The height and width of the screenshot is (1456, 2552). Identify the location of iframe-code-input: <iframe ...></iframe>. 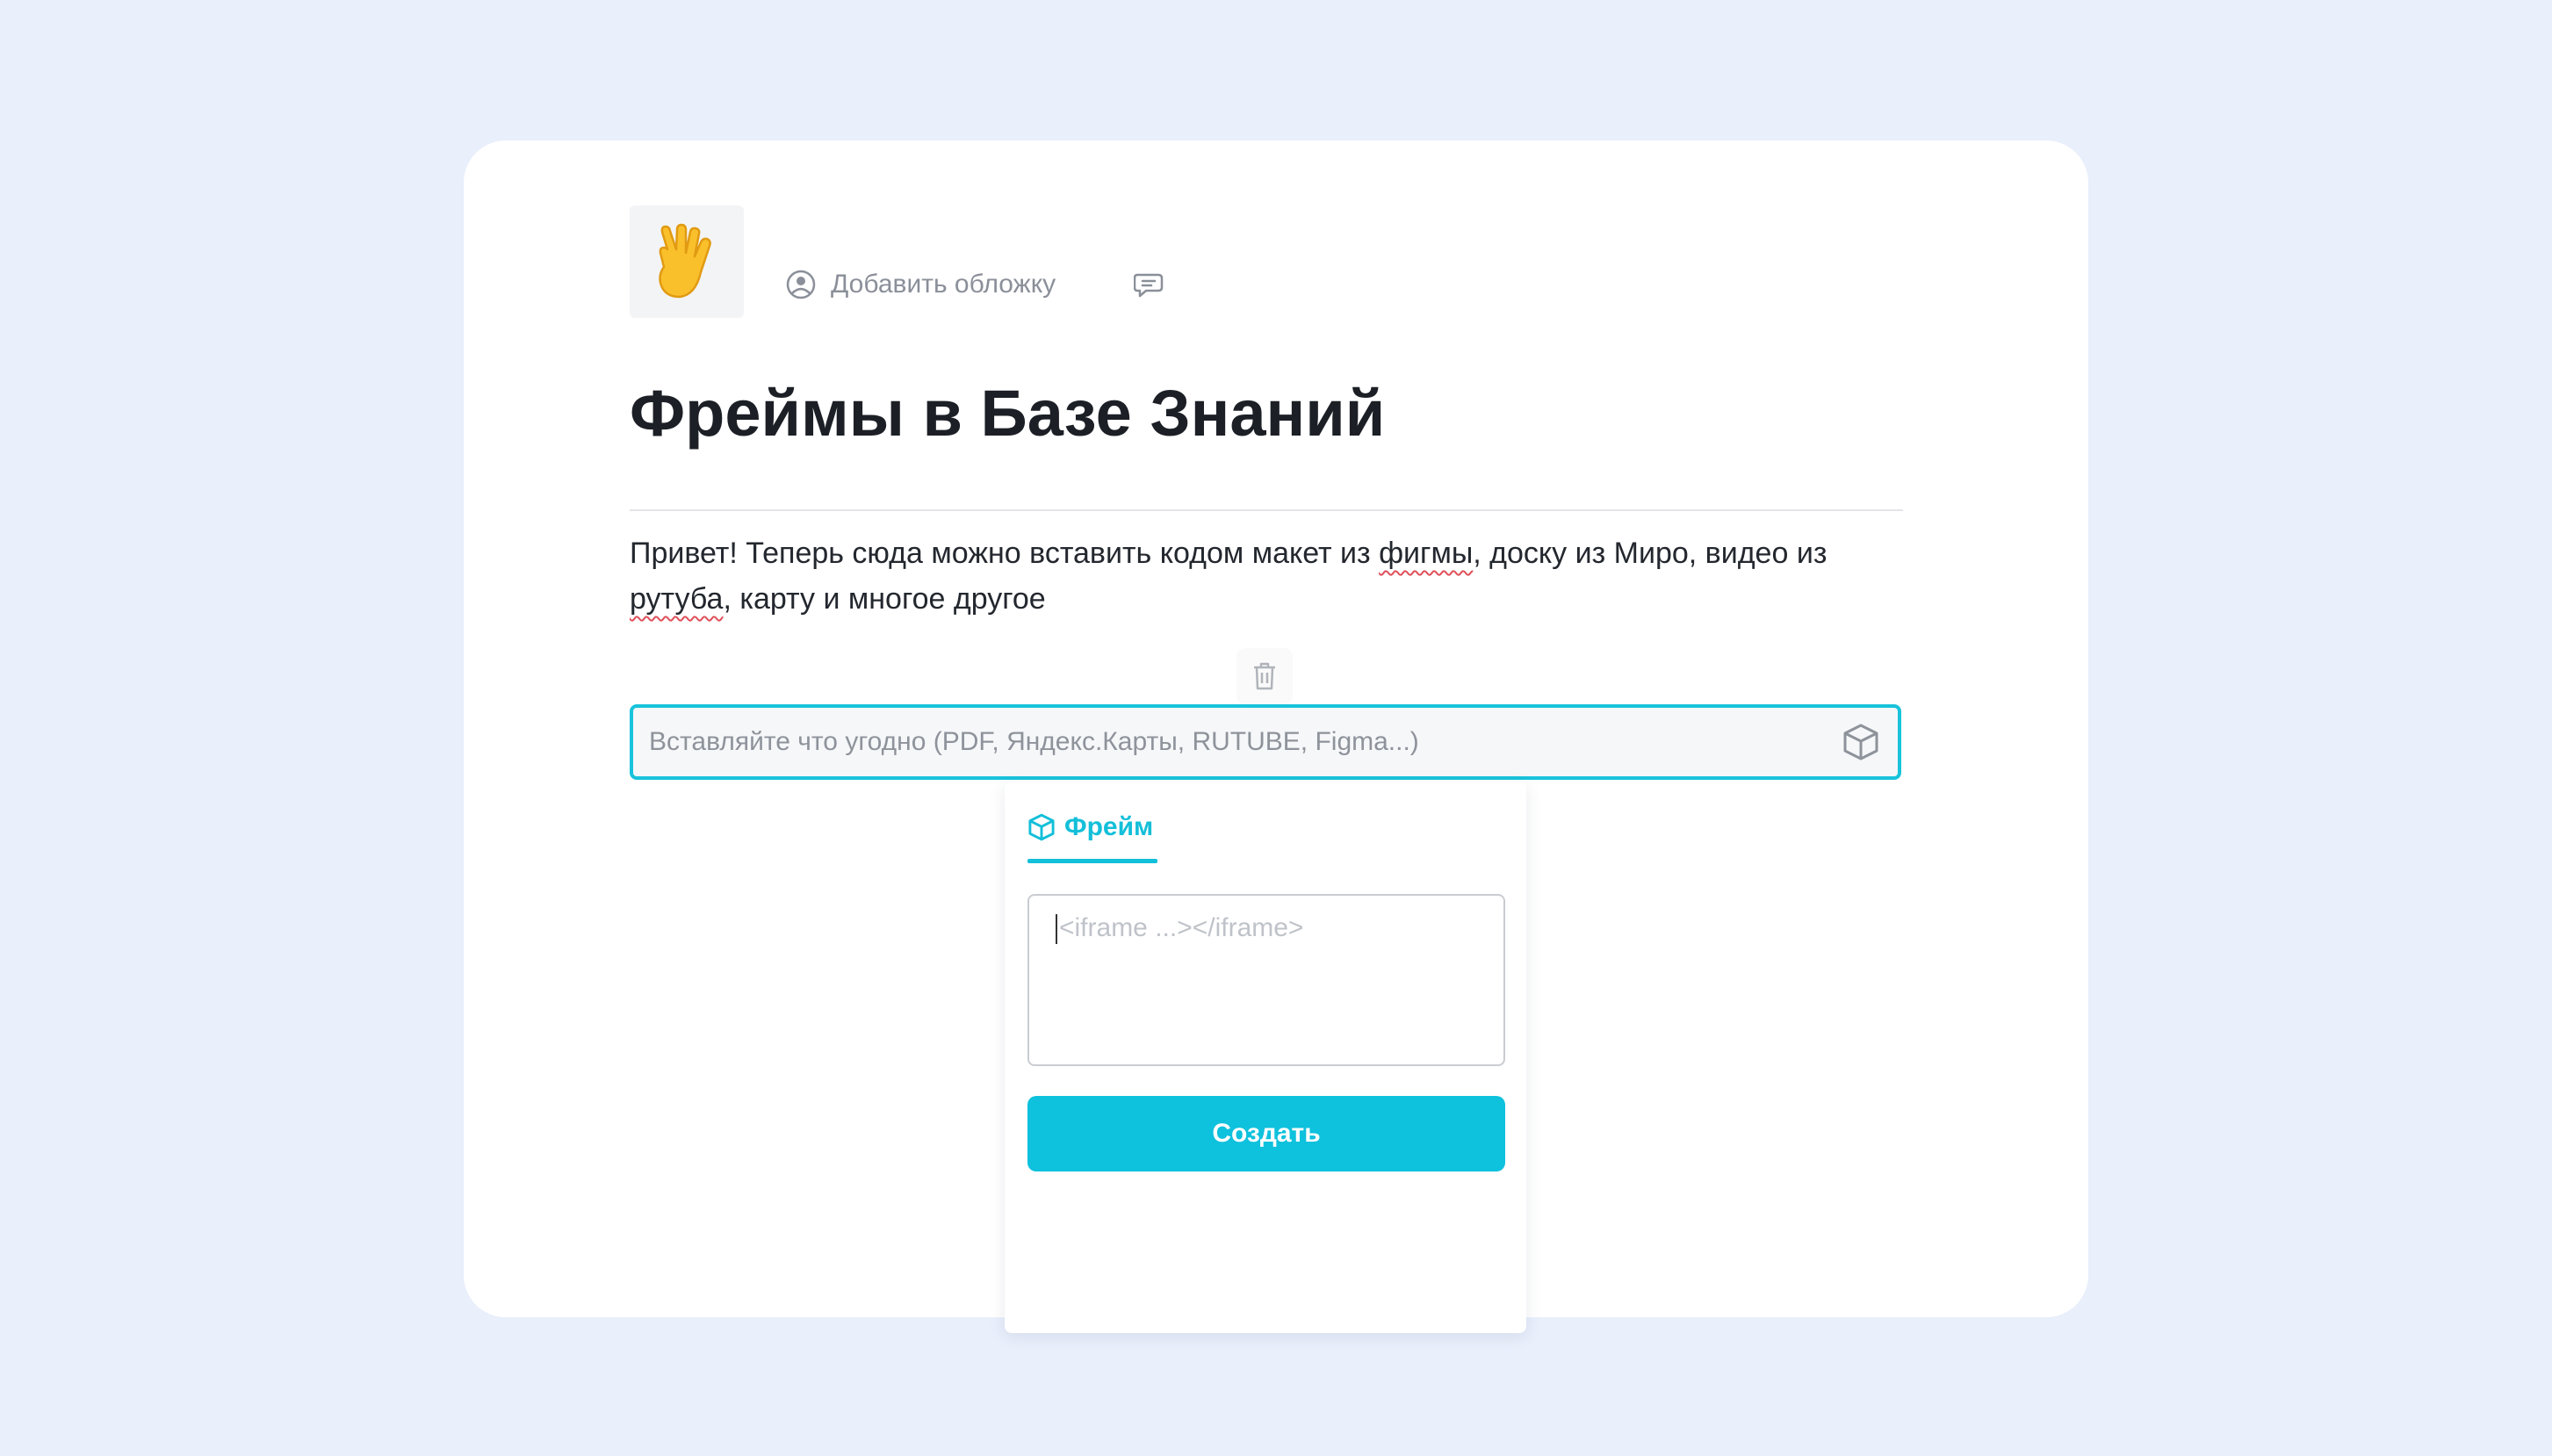
(1266, 980).